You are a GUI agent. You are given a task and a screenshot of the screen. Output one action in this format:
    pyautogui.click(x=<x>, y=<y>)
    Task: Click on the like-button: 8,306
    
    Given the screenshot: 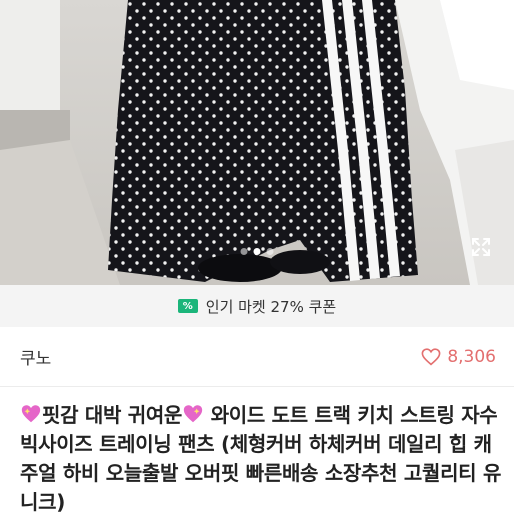 What is the action you would take?
    pyautogui.click(x=458, y=357)
    